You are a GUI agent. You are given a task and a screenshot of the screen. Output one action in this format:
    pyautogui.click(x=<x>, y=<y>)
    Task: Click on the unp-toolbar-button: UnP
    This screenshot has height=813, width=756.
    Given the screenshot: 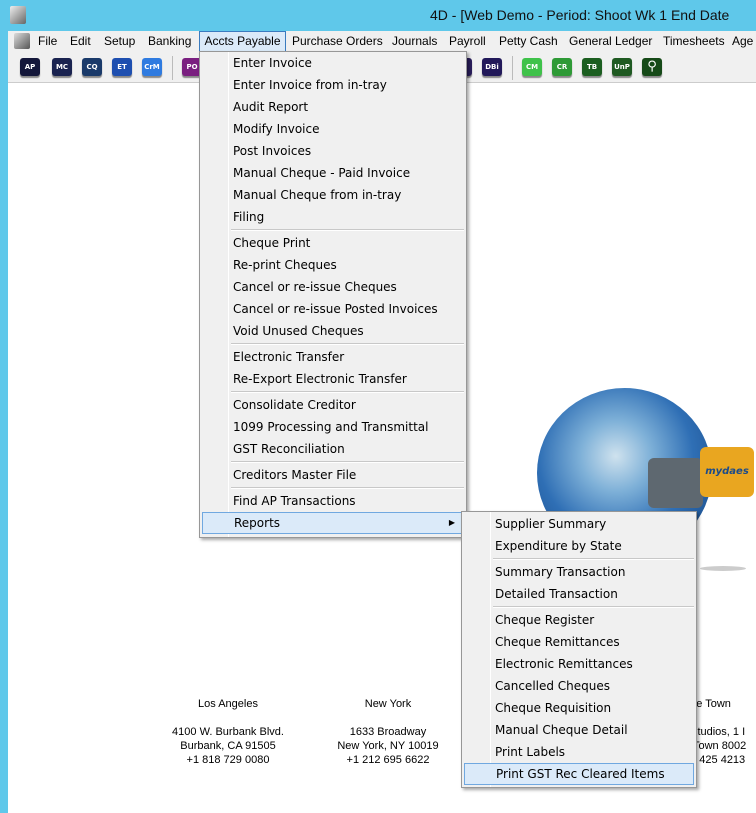 What is the action you would take?
    pyautogui.click(x=622, y=67)
    